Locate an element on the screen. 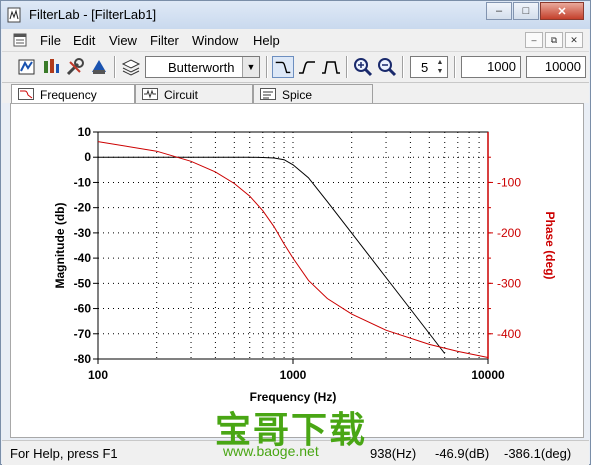  stack-icon is located at coordinates (131, 67).